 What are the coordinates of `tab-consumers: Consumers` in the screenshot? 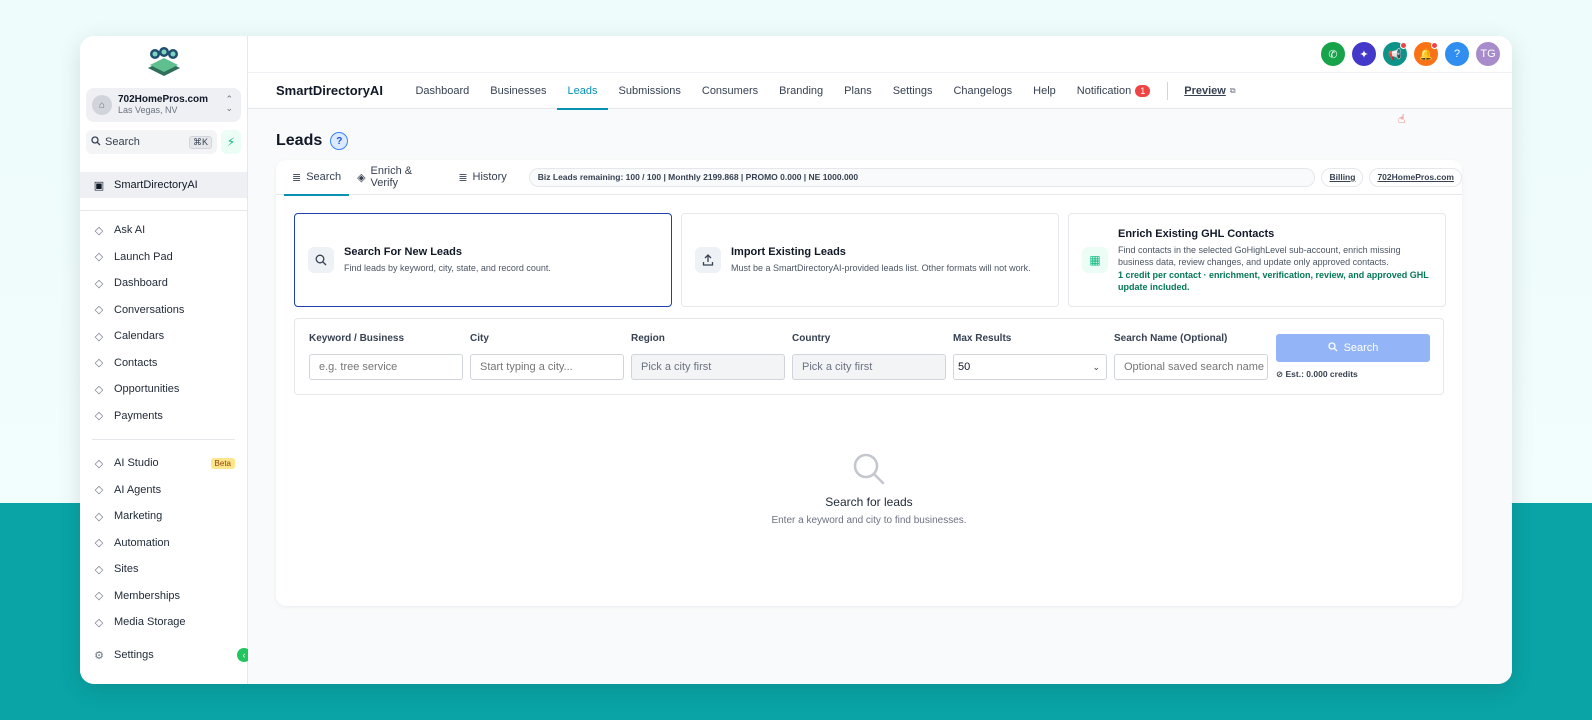 It's located at (729, 90).